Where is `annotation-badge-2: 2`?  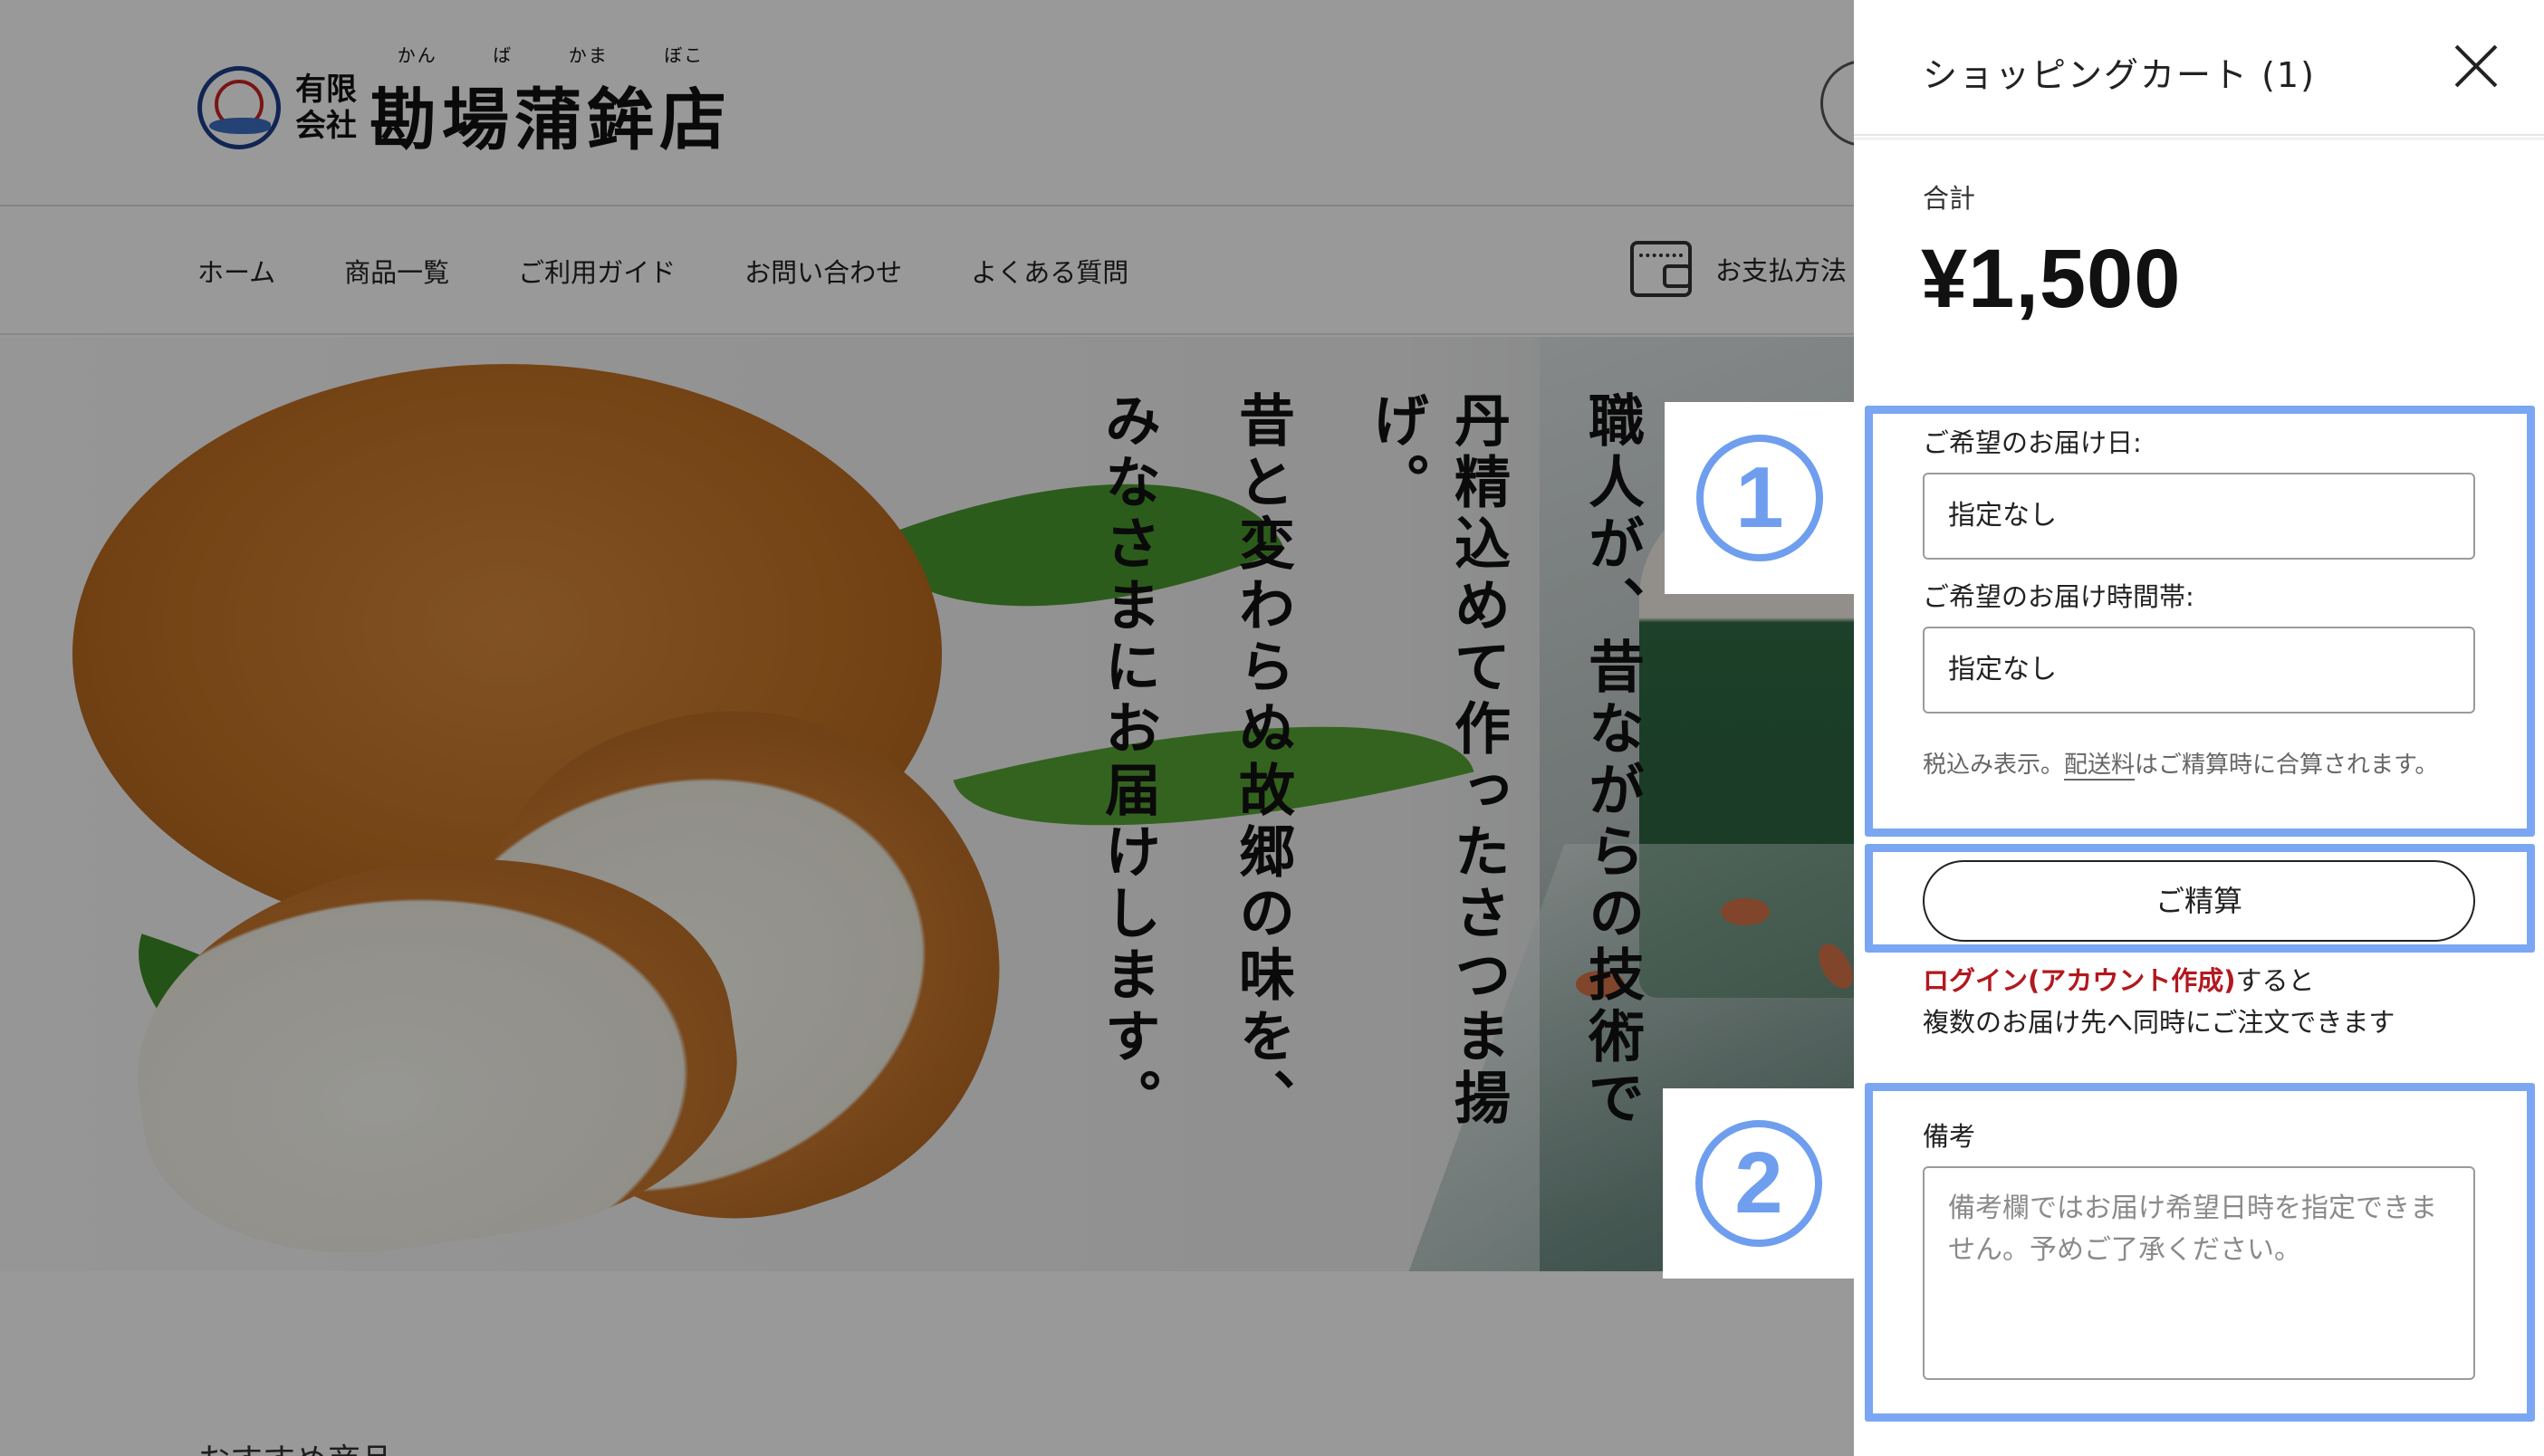
annotation-badge-2: 2 is located at coordinates (1759, 1184).